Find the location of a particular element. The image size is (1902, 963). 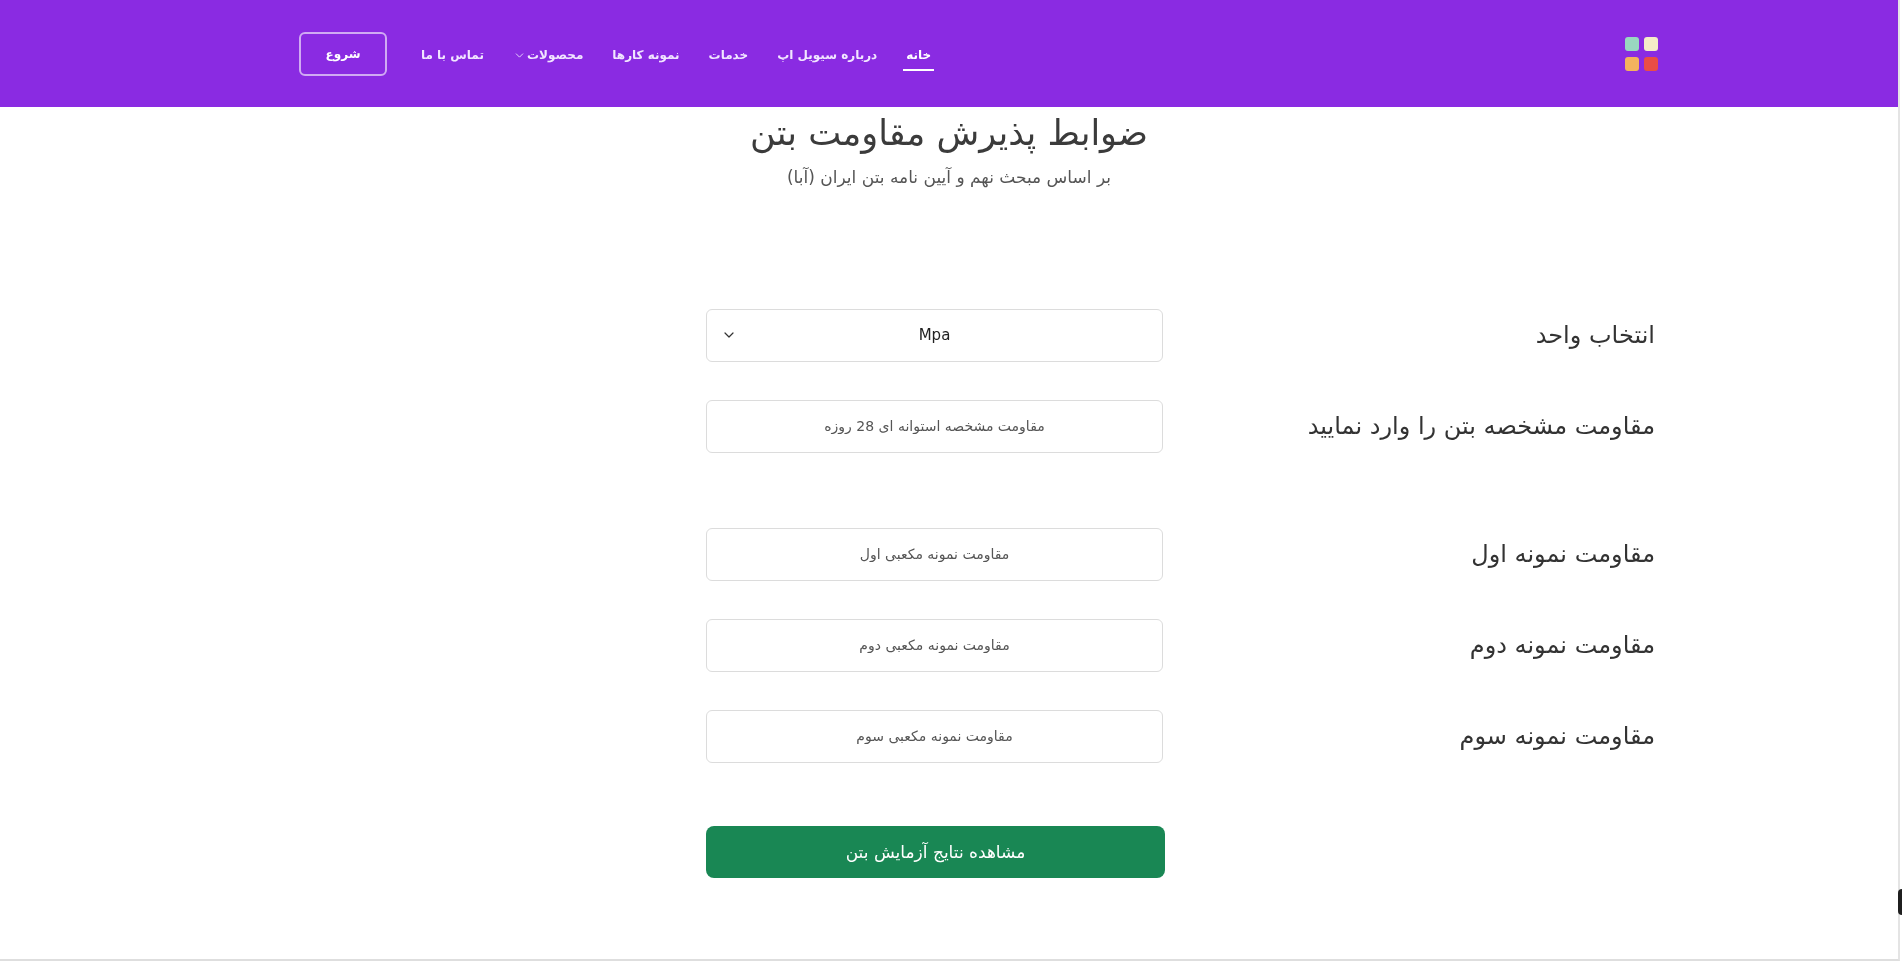

page-subtitle: بر اساس مبحث نهم و آیین نامه بتن ایران (آبا) is located at coordinates (949, 176).